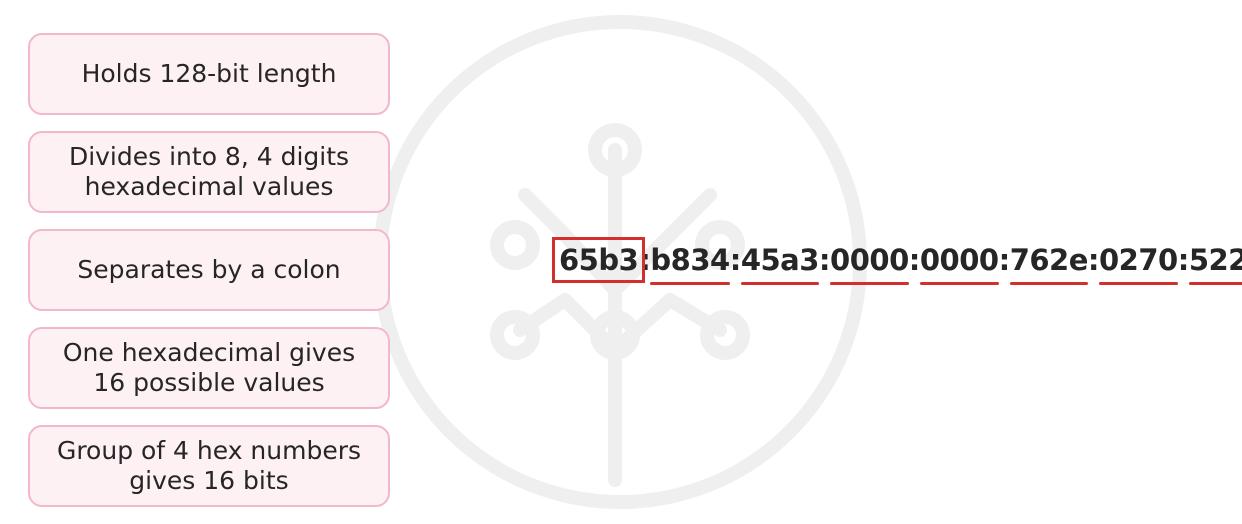  I want to click on feature-text: Holds 128-bit length, so click(209, 73).